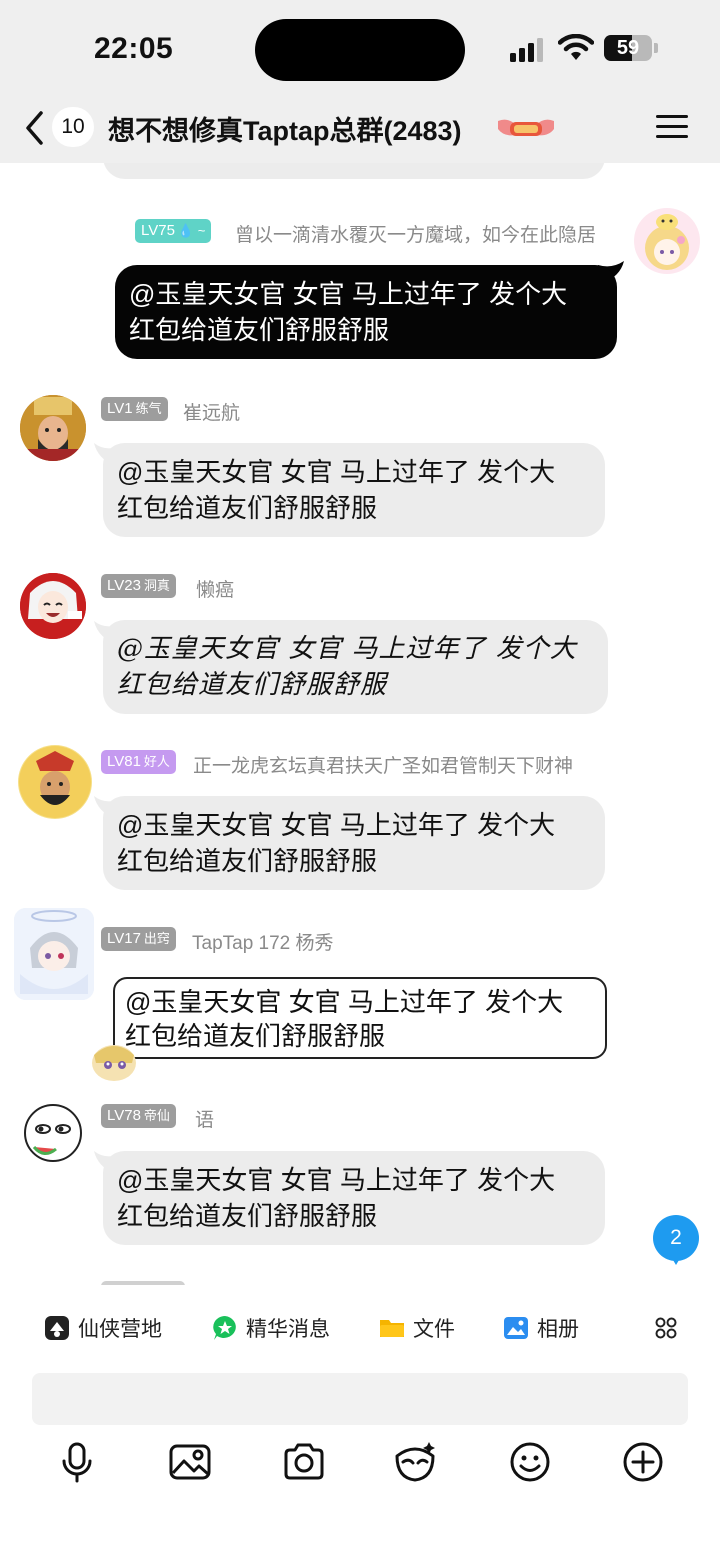 The height and width of the screenshot is (1561, 720). Describe the element at coordinates (304, 1462) in the screenshot. I see `camera-icon` at that location.